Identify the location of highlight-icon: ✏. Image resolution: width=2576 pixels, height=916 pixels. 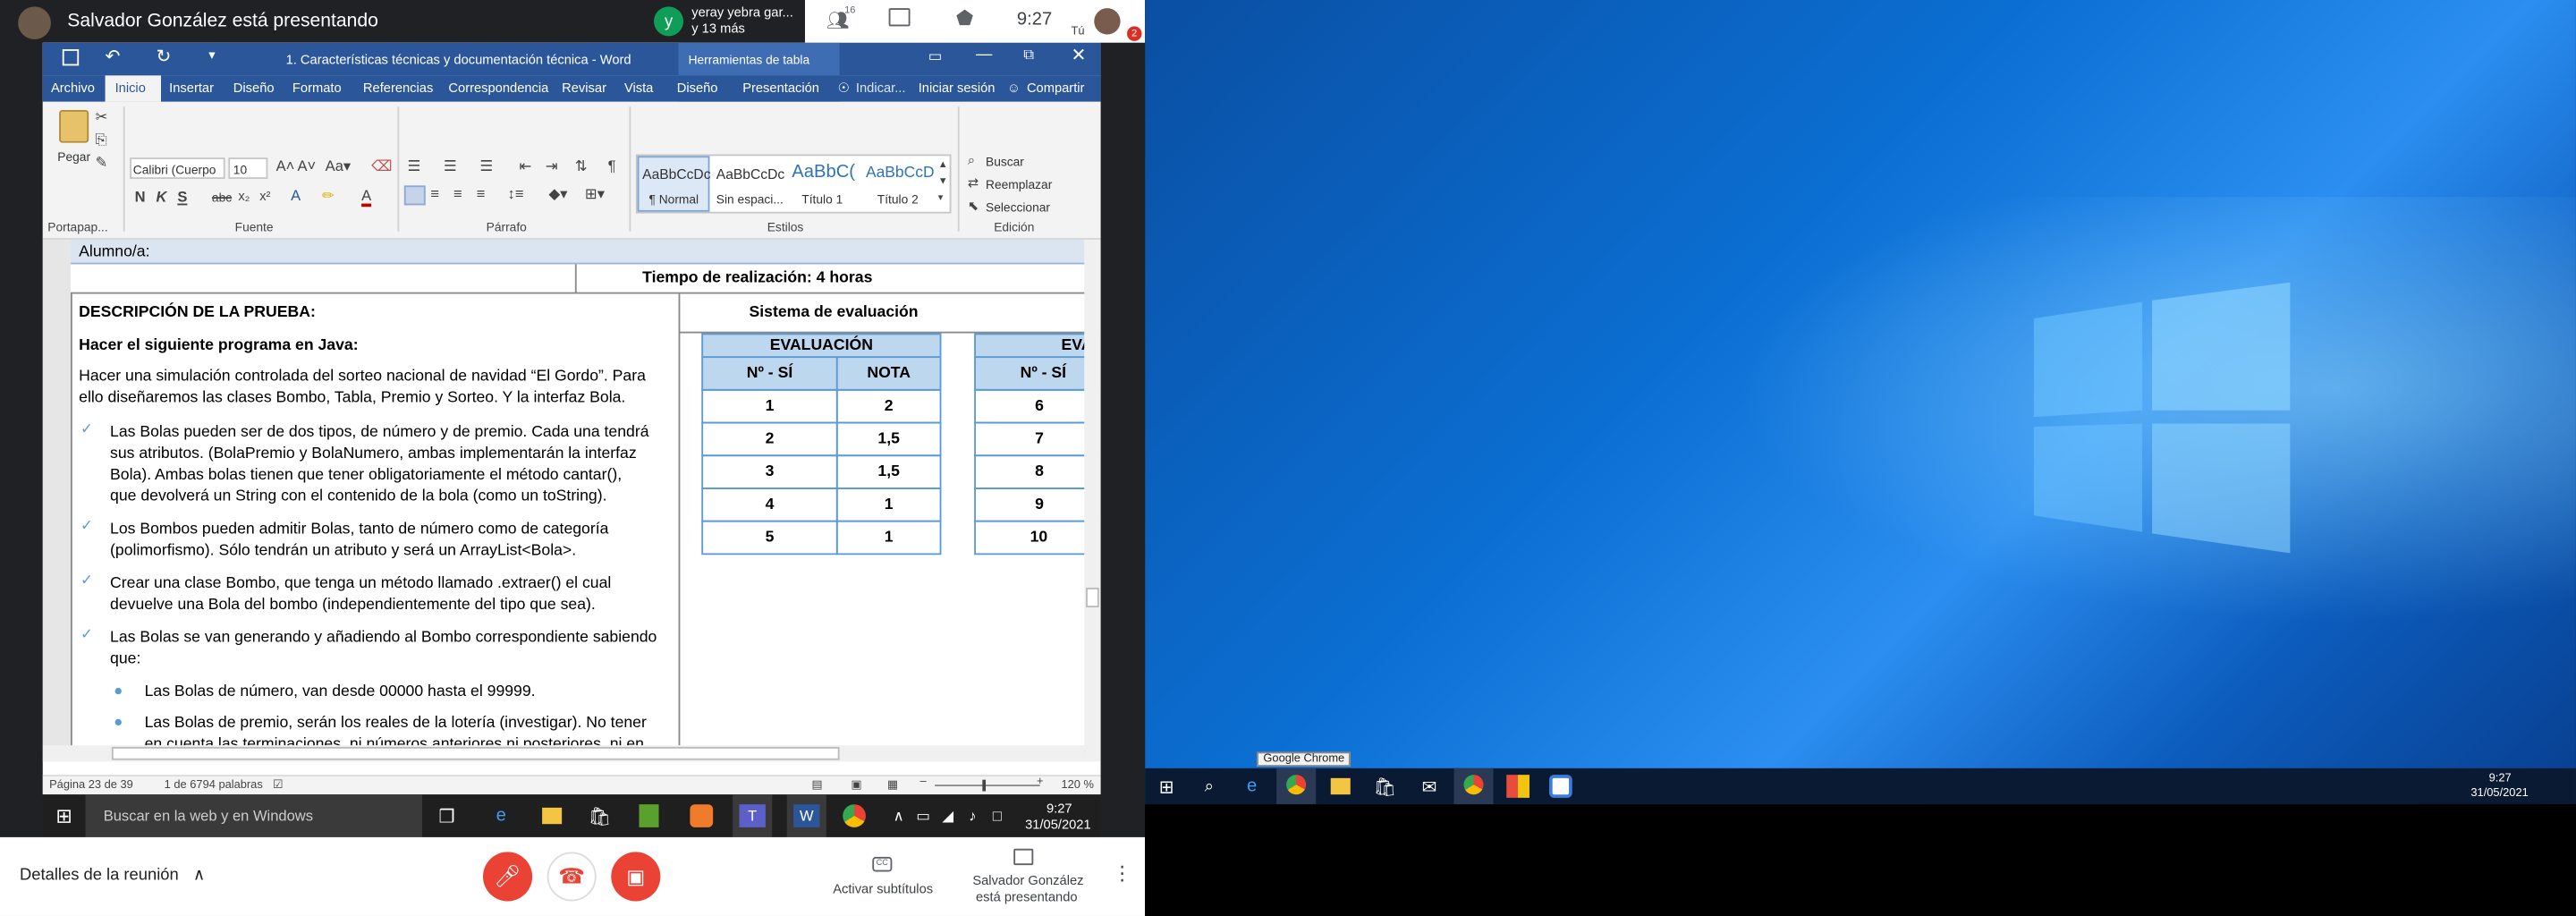
(328, 196).